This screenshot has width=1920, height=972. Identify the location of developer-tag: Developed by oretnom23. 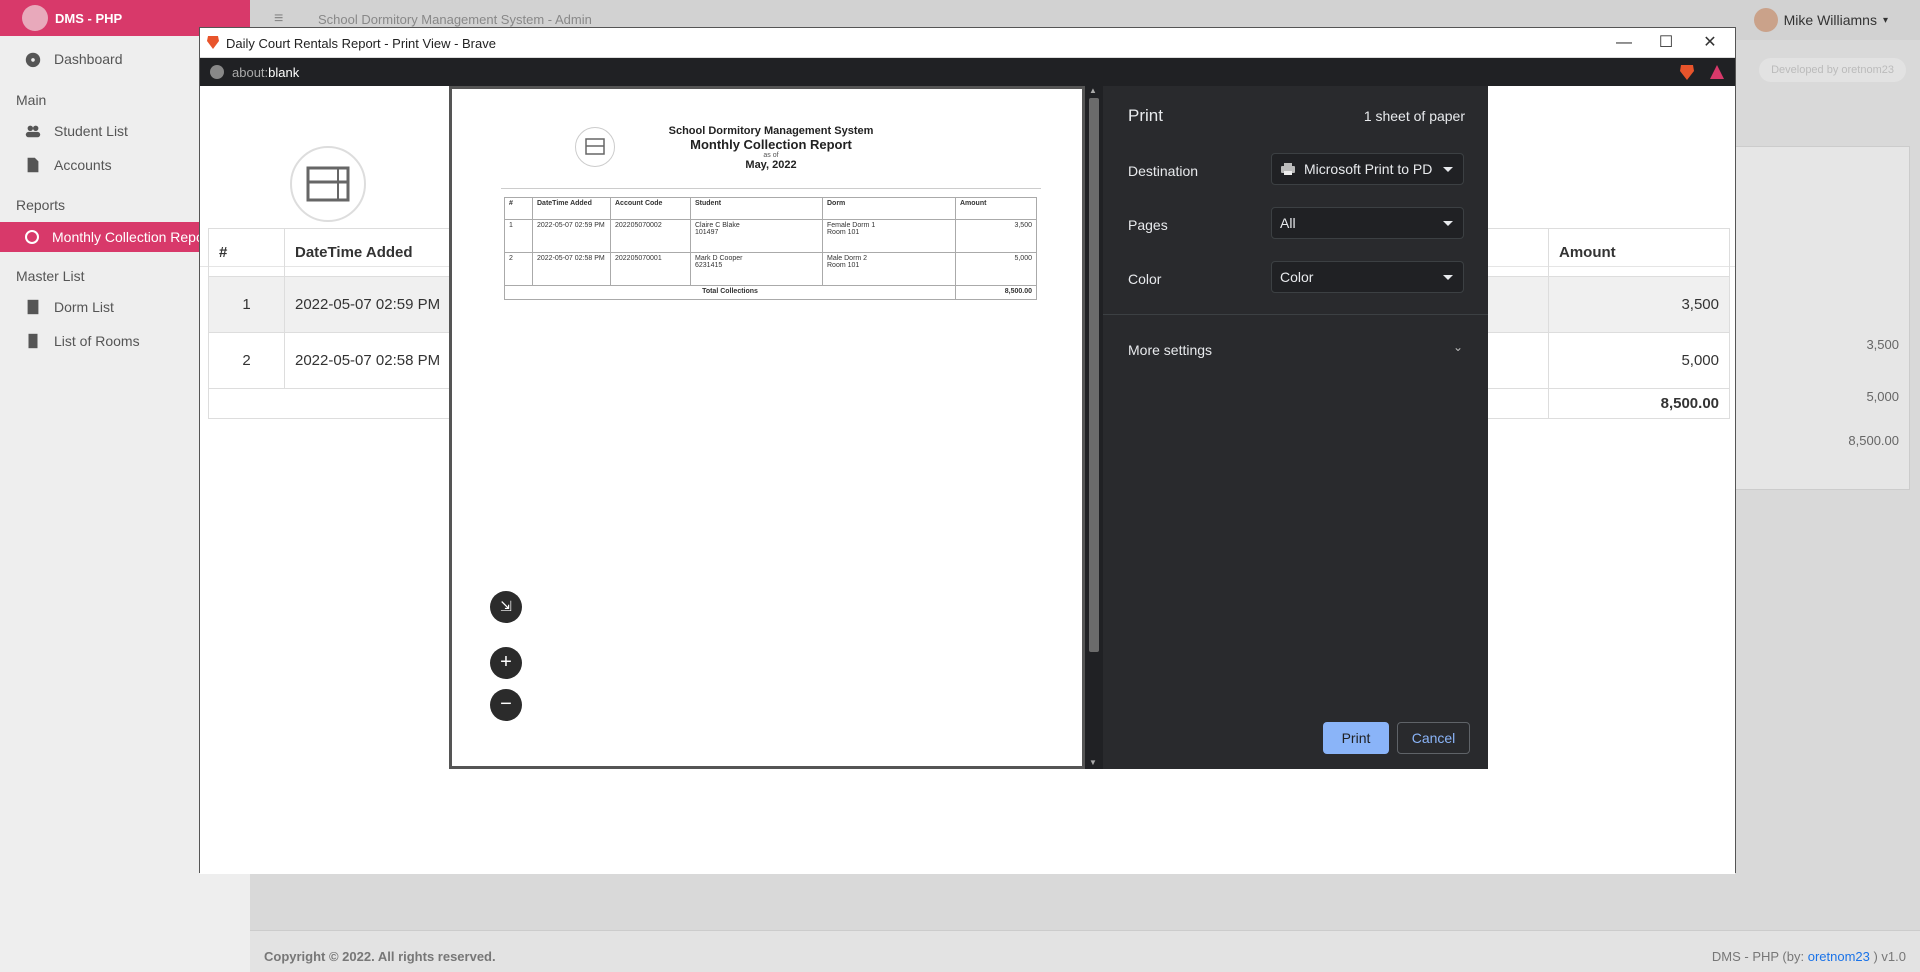
(1832, 70).